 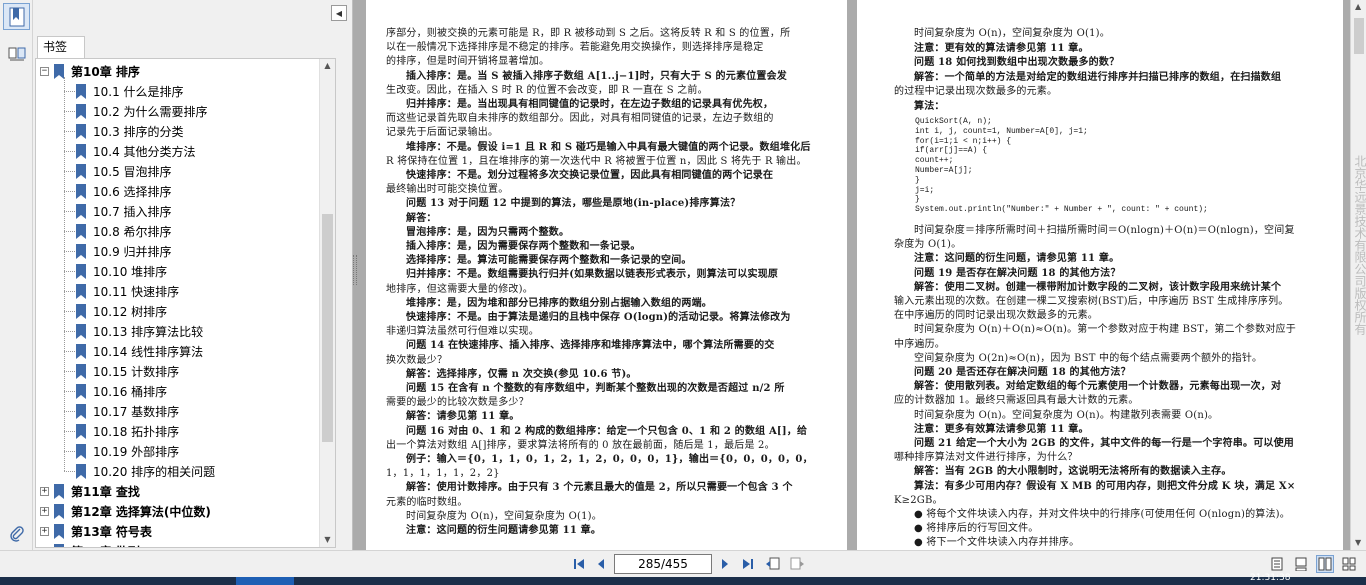 What do you see at coordinates (127, 451) in the screenshot?
I see `bookmark-section: 10.19 外部排序` at bounding box center [127, 451].